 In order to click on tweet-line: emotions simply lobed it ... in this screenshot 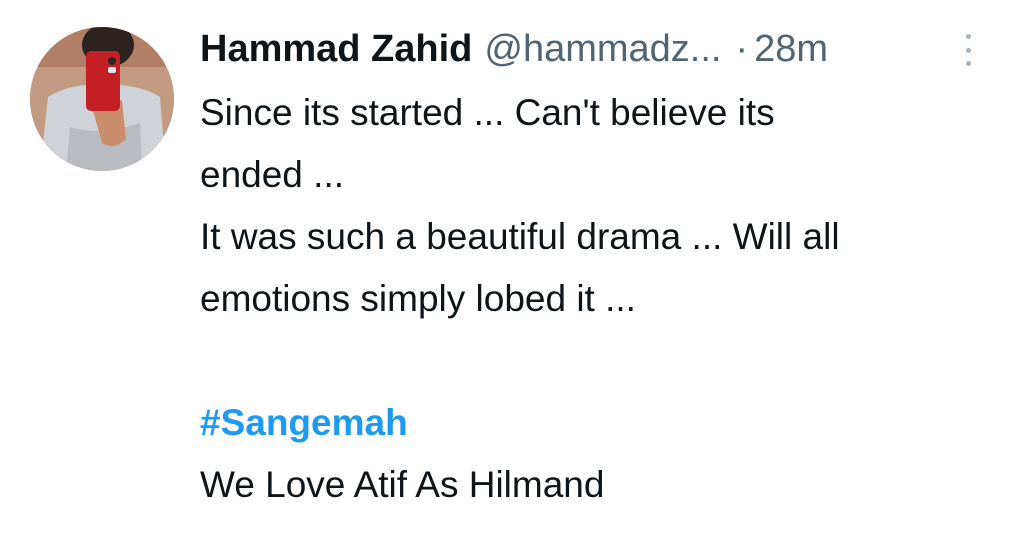, I will do `click(418, 298)`.